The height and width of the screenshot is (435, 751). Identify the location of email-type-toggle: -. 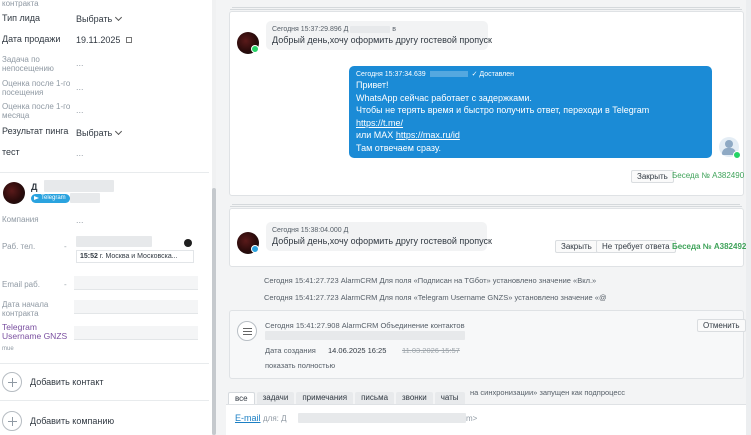
(65, 284).